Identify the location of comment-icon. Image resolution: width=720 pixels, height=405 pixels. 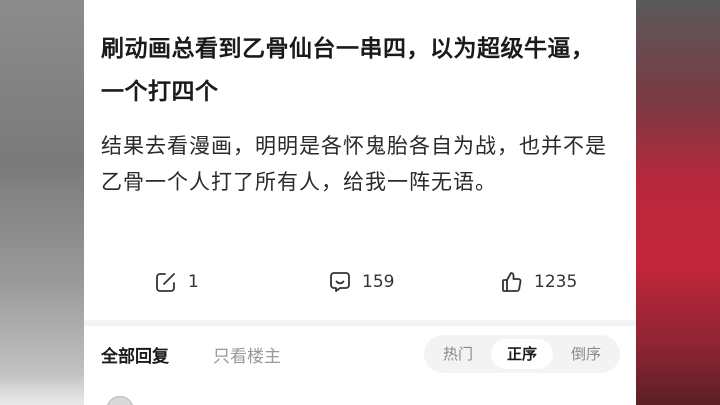
(340, 282).